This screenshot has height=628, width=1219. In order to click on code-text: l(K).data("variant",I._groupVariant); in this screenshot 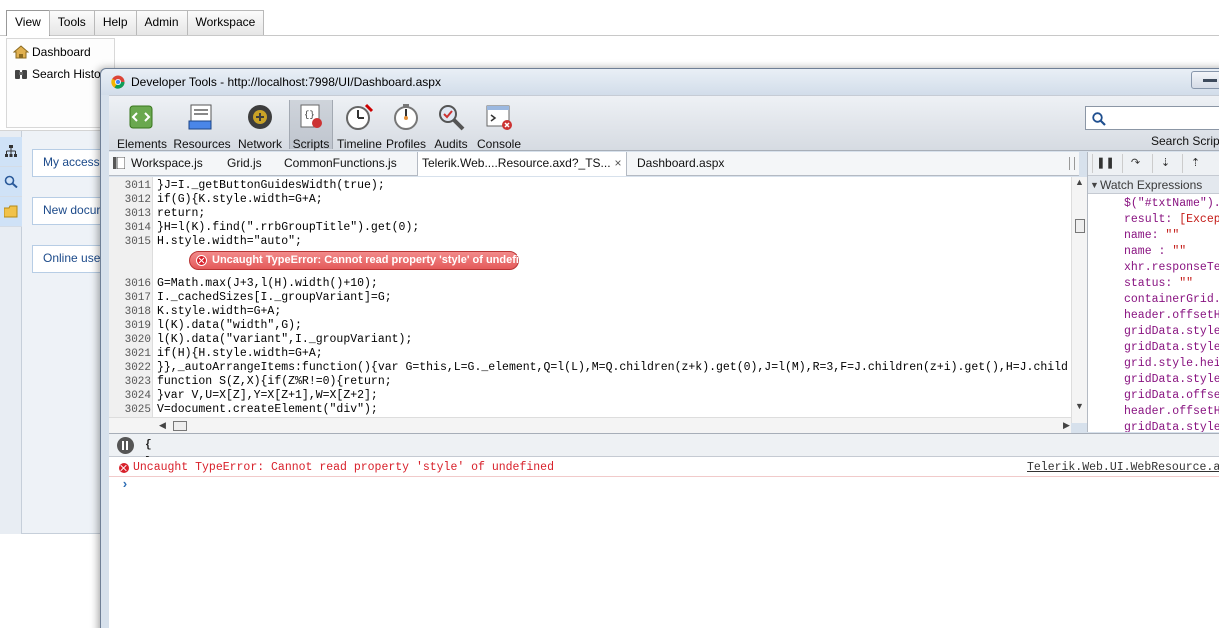, I will do `click(285, 339)`.